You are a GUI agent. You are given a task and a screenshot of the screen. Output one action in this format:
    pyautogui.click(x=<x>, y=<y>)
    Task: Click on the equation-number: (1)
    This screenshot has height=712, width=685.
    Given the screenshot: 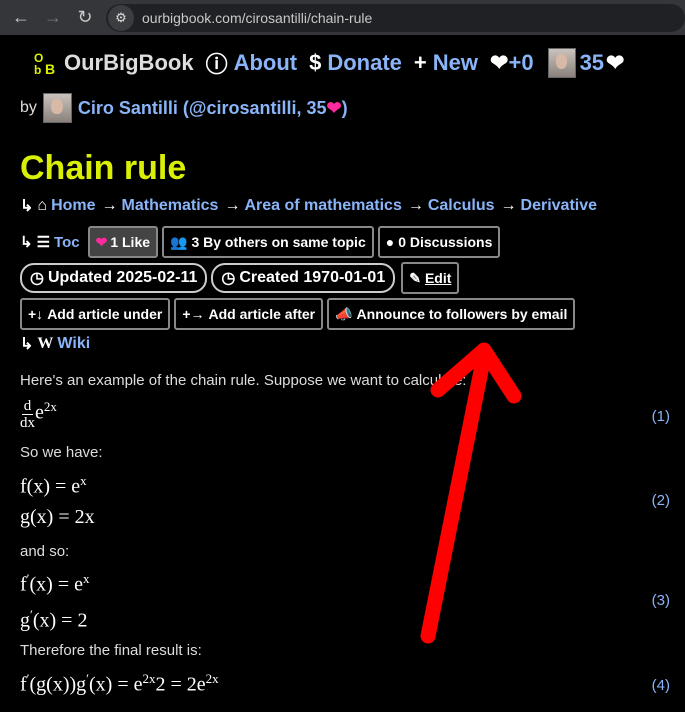 What is the action you would take?
    pyautogui.click(x=661, y=416)
    